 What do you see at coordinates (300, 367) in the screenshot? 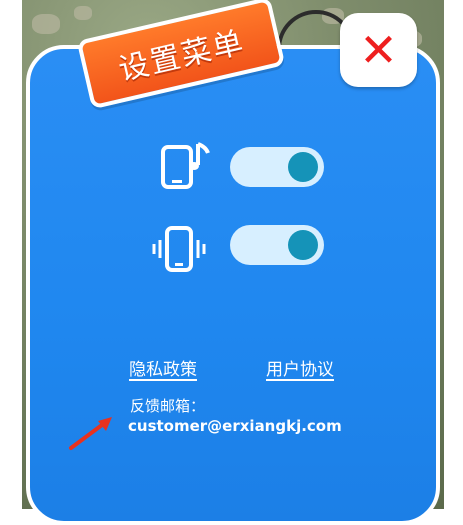
I see `user-agreement-link: 用户协议` at bounding box center [300, 367].